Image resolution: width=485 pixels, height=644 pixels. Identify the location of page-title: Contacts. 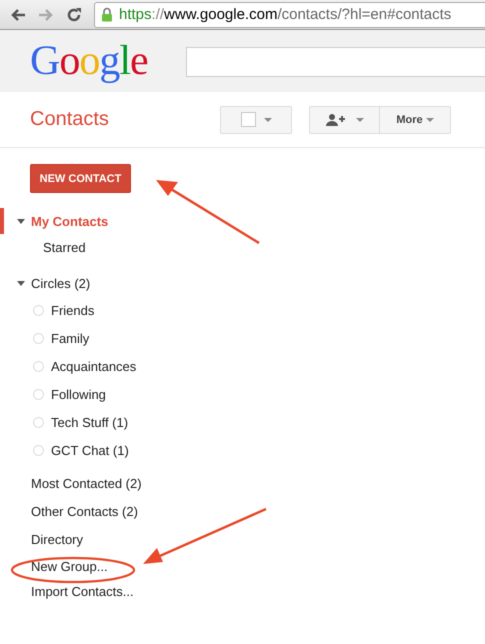
(70, 119).